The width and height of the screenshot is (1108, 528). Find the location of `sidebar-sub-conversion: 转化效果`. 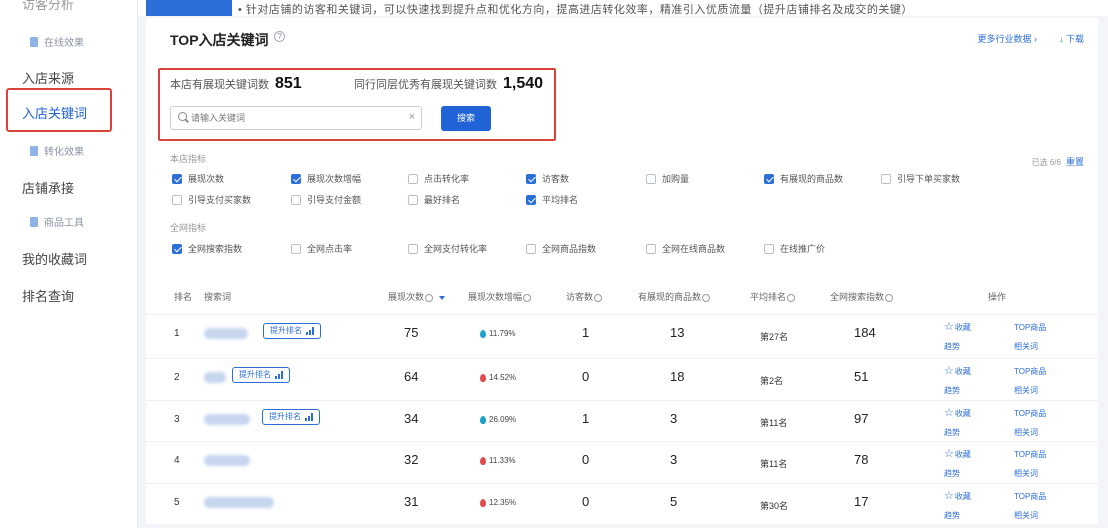

sidebar-sub-conversion: 转化效果 is located at coordinates (57, 150).